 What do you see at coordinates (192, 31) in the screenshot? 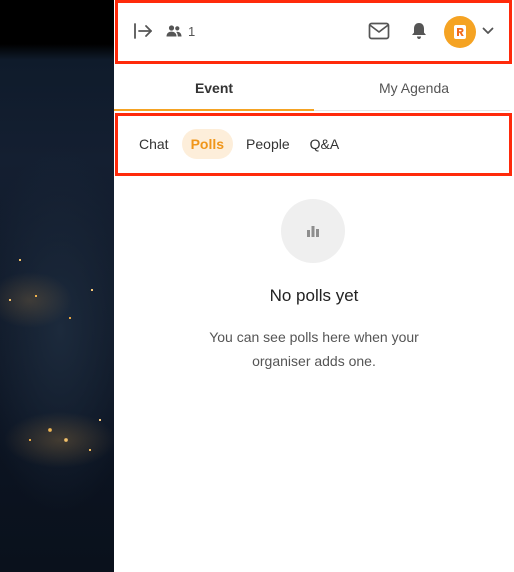
I see `attendee-count-value: 1` at bounding box center [192, 31].